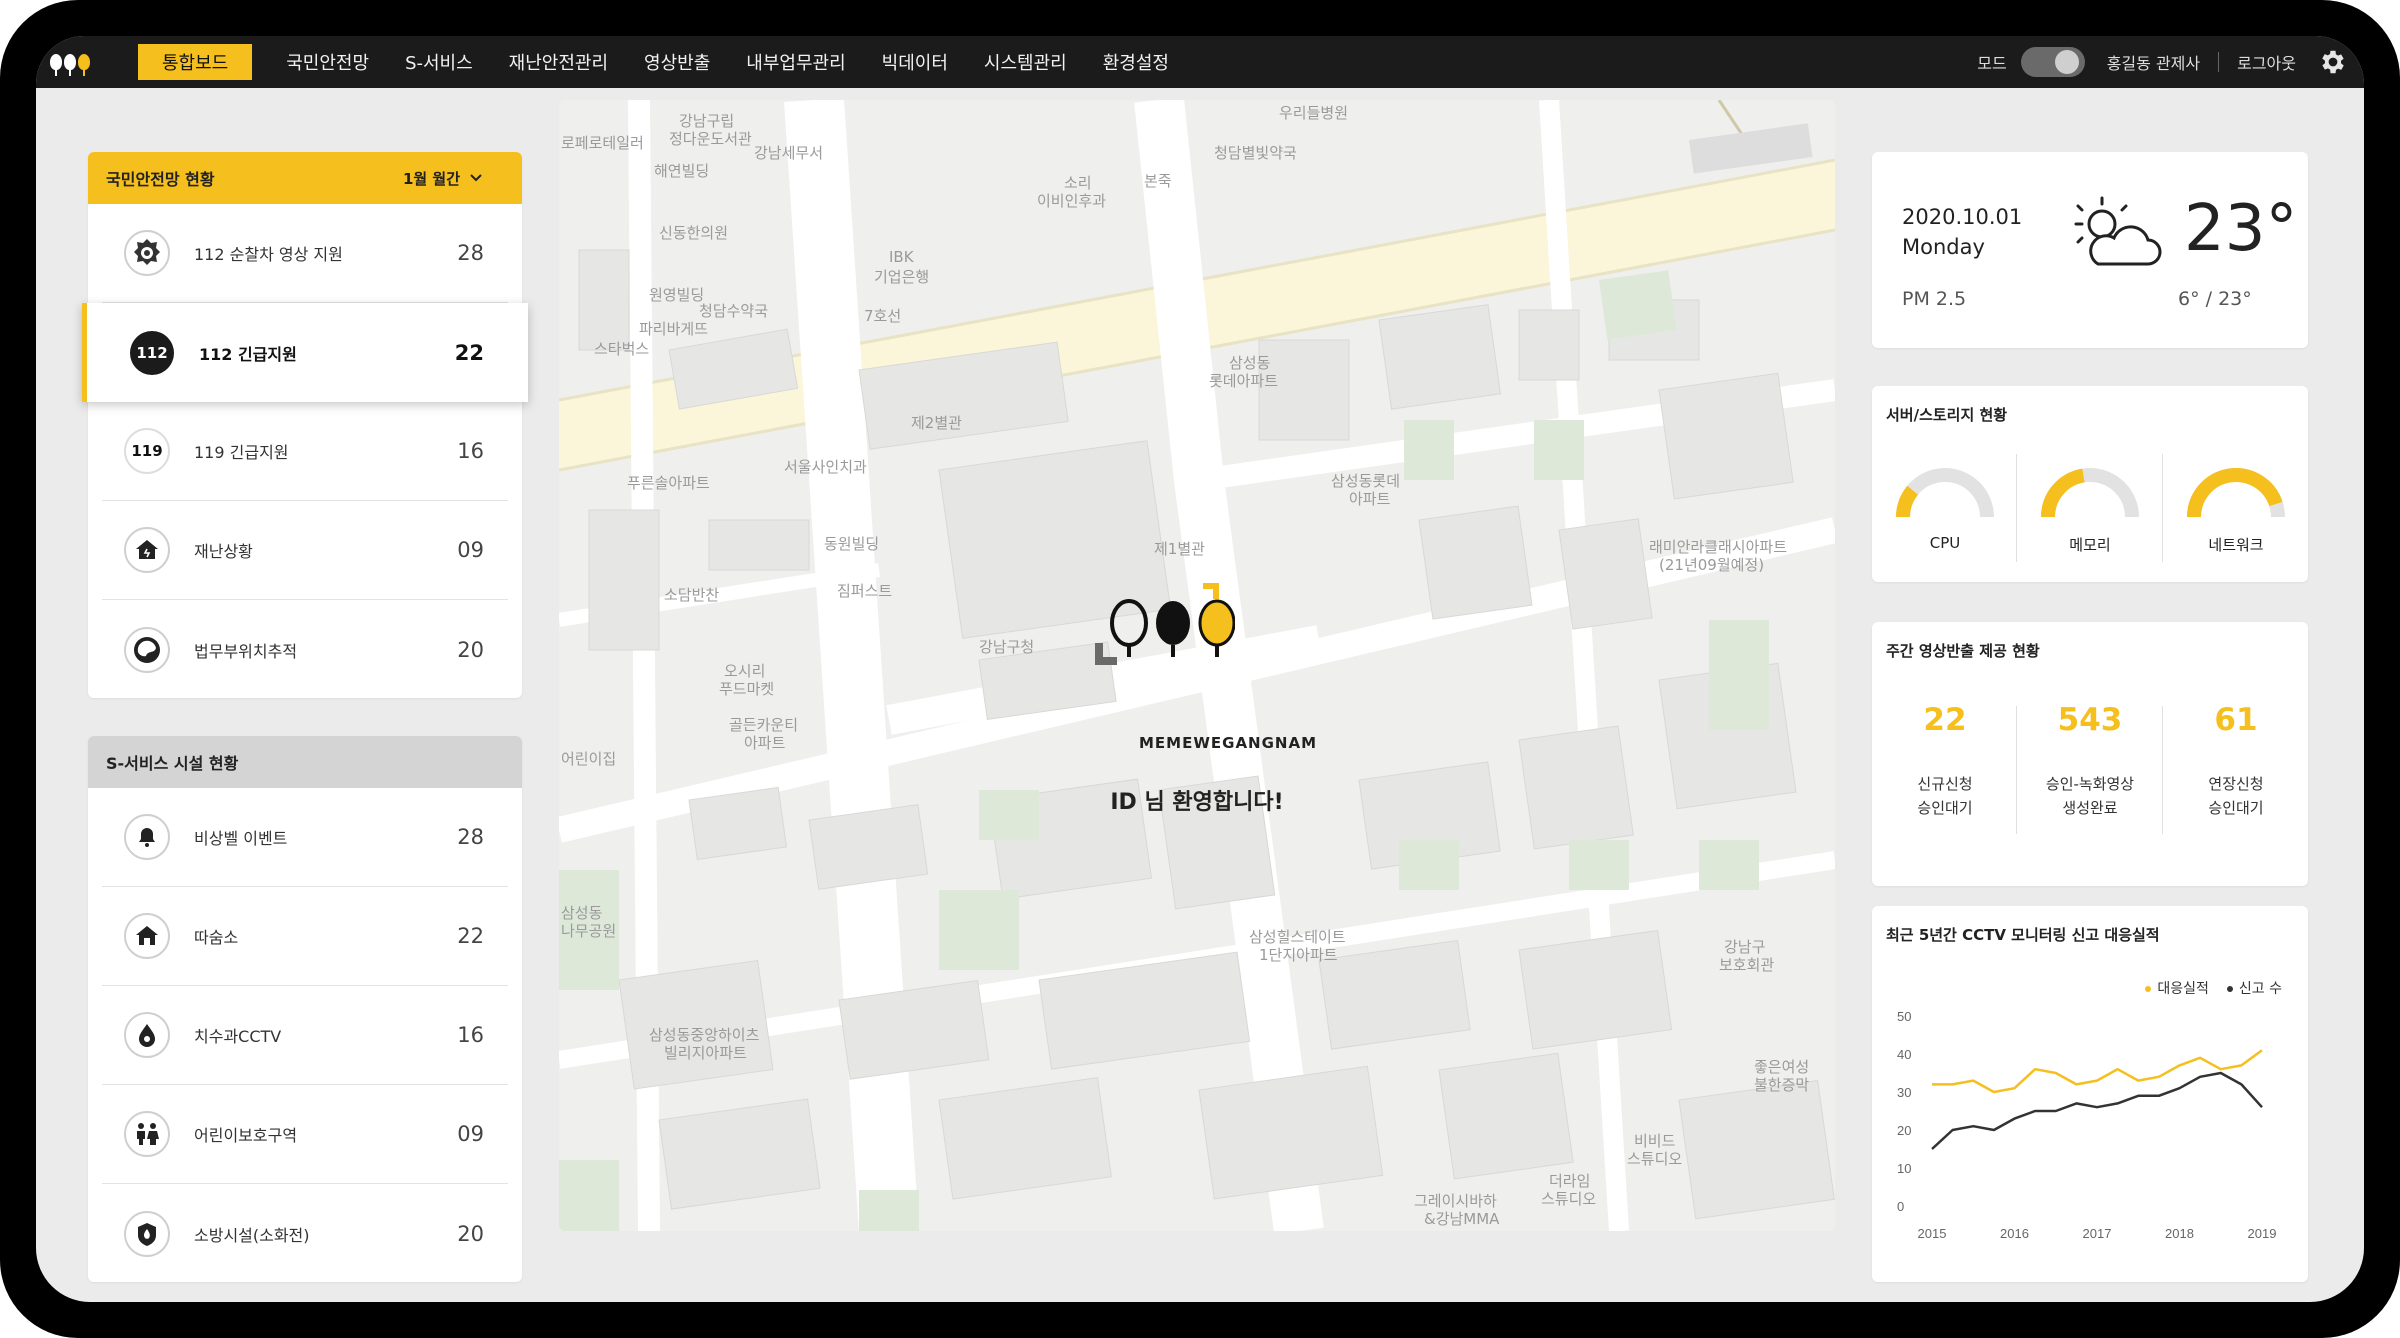 Image resolution: width=2400 pixels, height=1338 pixels. What do you see at coordinates (558, 62) in the screenshot?
I see `menu-item-disaster-safety: 재난안전관리` at bounding box center [558, 62].